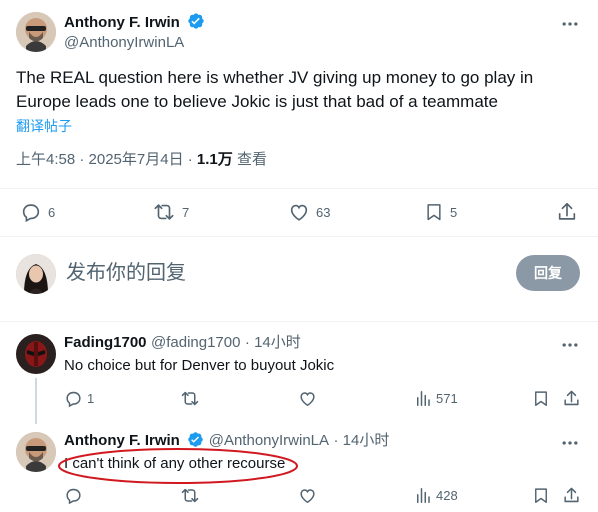  I want to click on views-count: 571, so click(447, 398).